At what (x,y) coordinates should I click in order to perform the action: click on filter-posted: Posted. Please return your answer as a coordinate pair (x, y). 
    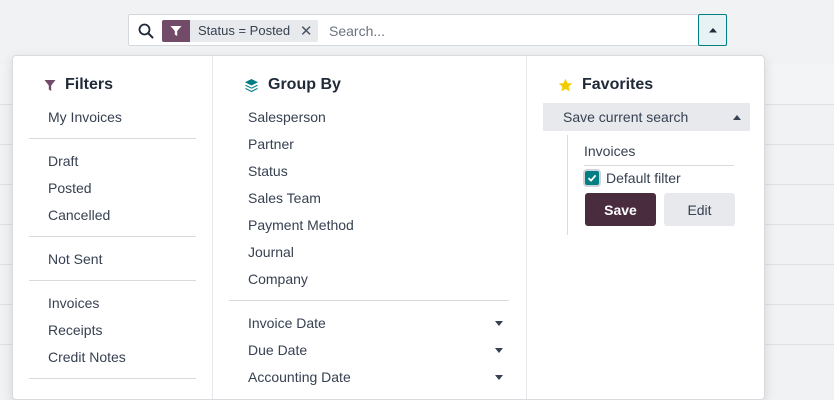
    Looking at the image, I should click on (70, 188).